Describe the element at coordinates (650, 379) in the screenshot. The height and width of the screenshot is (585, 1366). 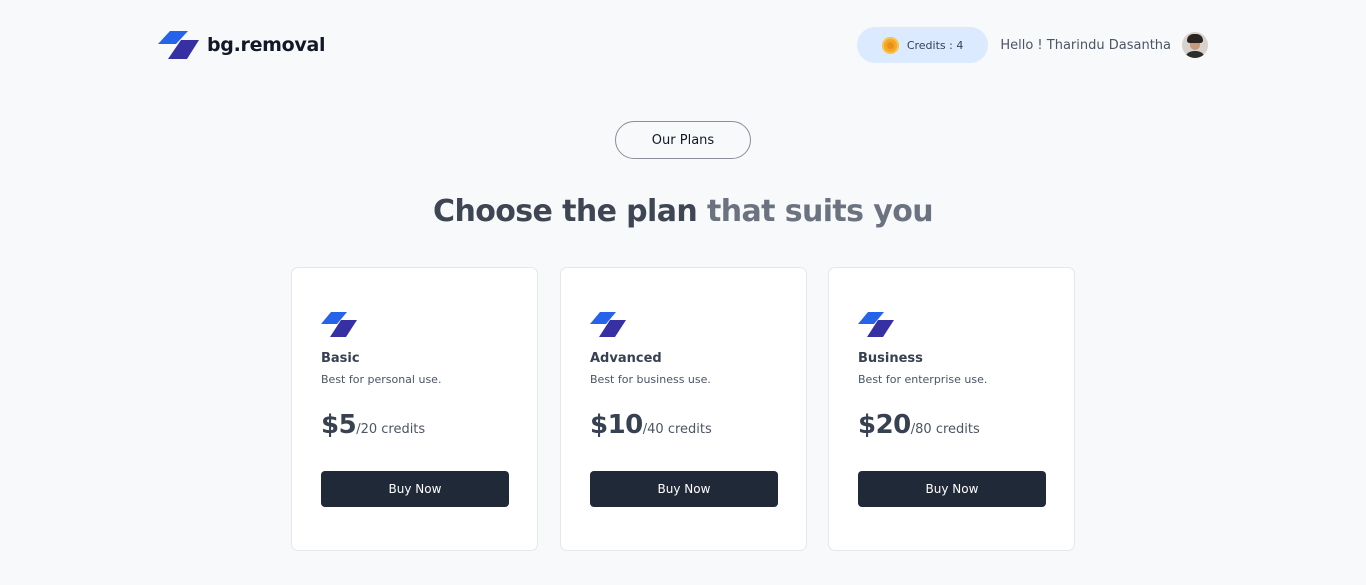
I see `plan-description: Best for business use.` at that location.